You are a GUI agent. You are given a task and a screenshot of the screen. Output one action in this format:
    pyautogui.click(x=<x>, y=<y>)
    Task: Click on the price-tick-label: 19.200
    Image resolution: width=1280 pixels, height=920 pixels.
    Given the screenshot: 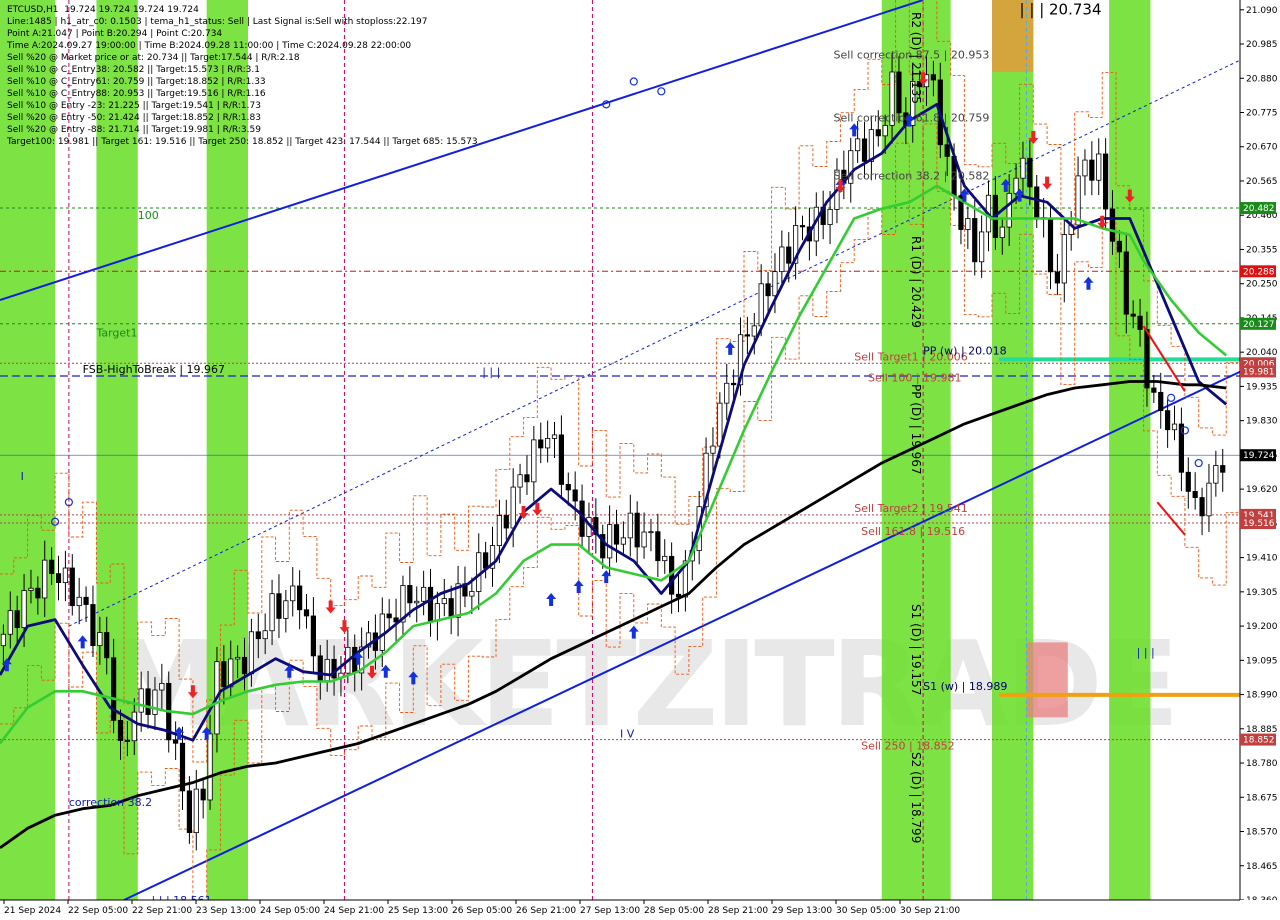 What is the action you would take?
    pyautogui.click(x=1262, y=627)
    